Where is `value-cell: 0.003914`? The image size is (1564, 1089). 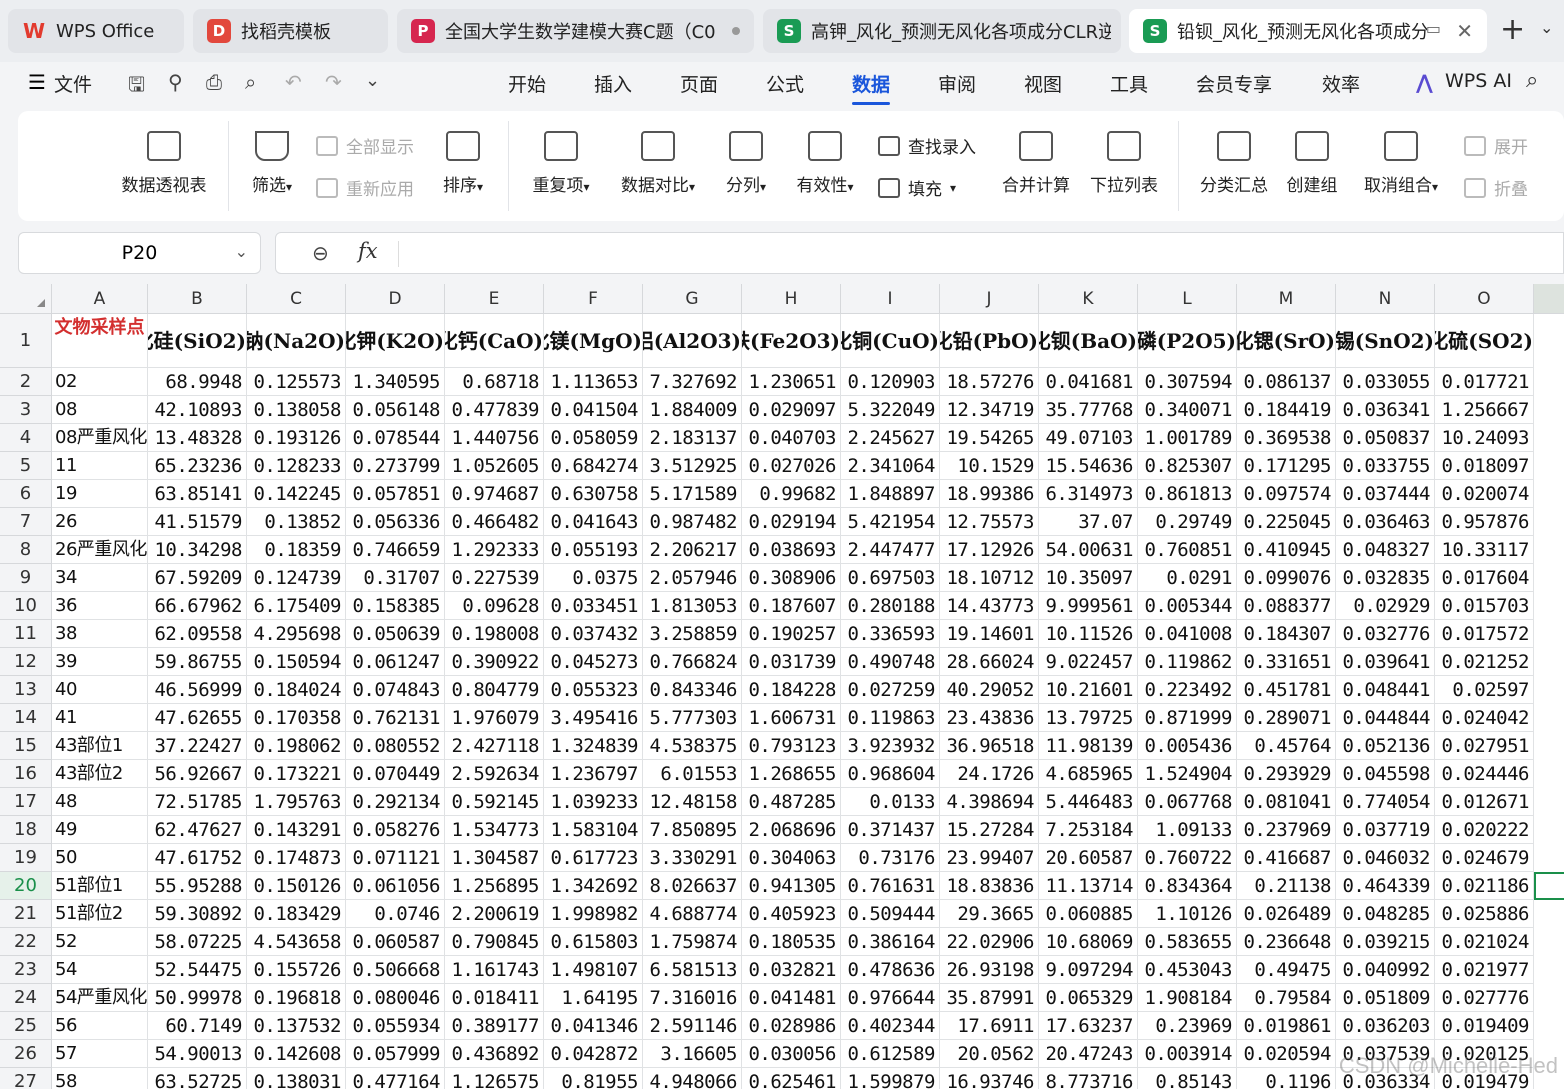 value-cell: 0.003914 is located at coordinates (1187, 1054).